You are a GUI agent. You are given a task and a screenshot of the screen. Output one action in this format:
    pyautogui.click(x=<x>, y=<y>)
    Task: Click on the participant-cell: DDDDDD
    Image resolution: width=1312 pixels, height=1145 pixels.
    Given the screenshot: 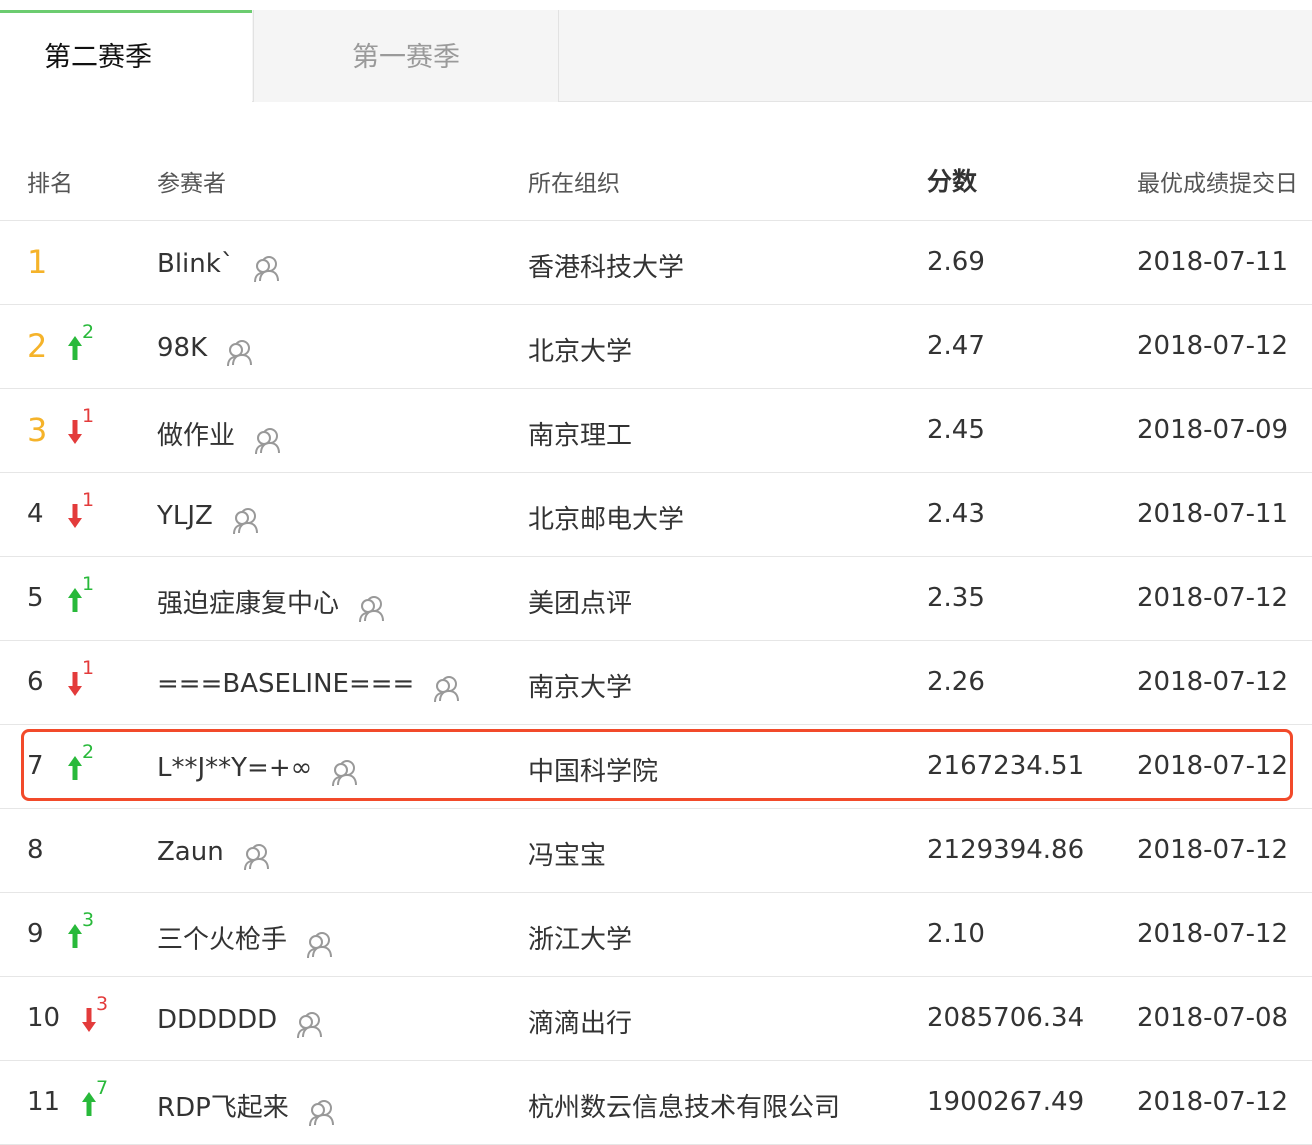 What is the action you would take?
    pyautogui.click(x=241, y=1021)
    